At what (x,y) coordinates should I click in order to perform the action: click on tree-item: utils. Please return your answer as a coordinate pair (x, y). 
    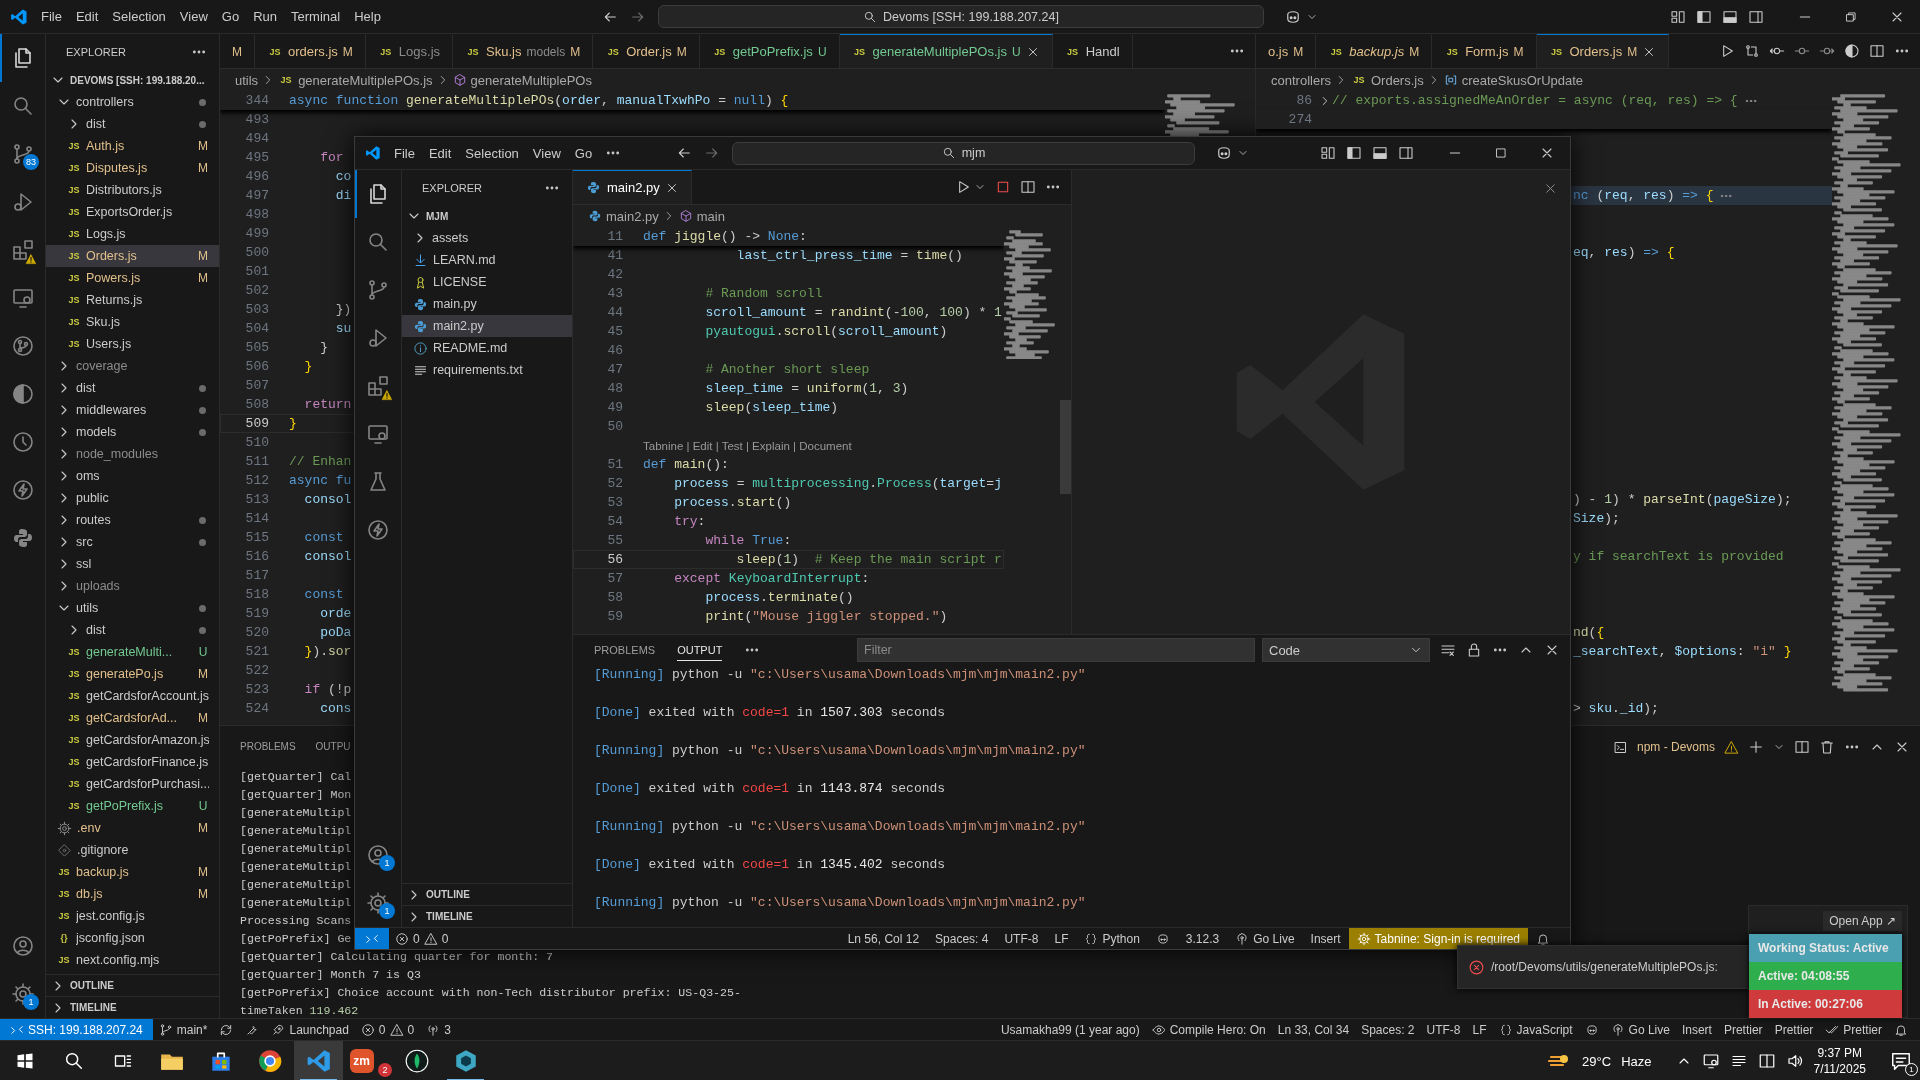
    Looking at the image, I should click on (132, 608).